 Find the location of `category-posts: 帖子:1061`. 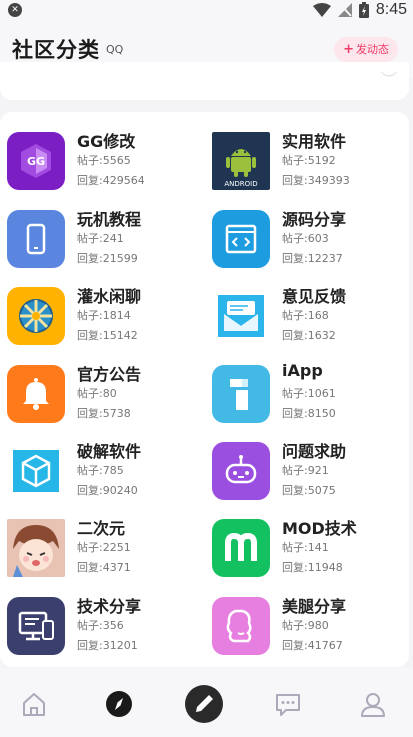

category-posts: 帖子:1061 is located at coordinates (309, 393).